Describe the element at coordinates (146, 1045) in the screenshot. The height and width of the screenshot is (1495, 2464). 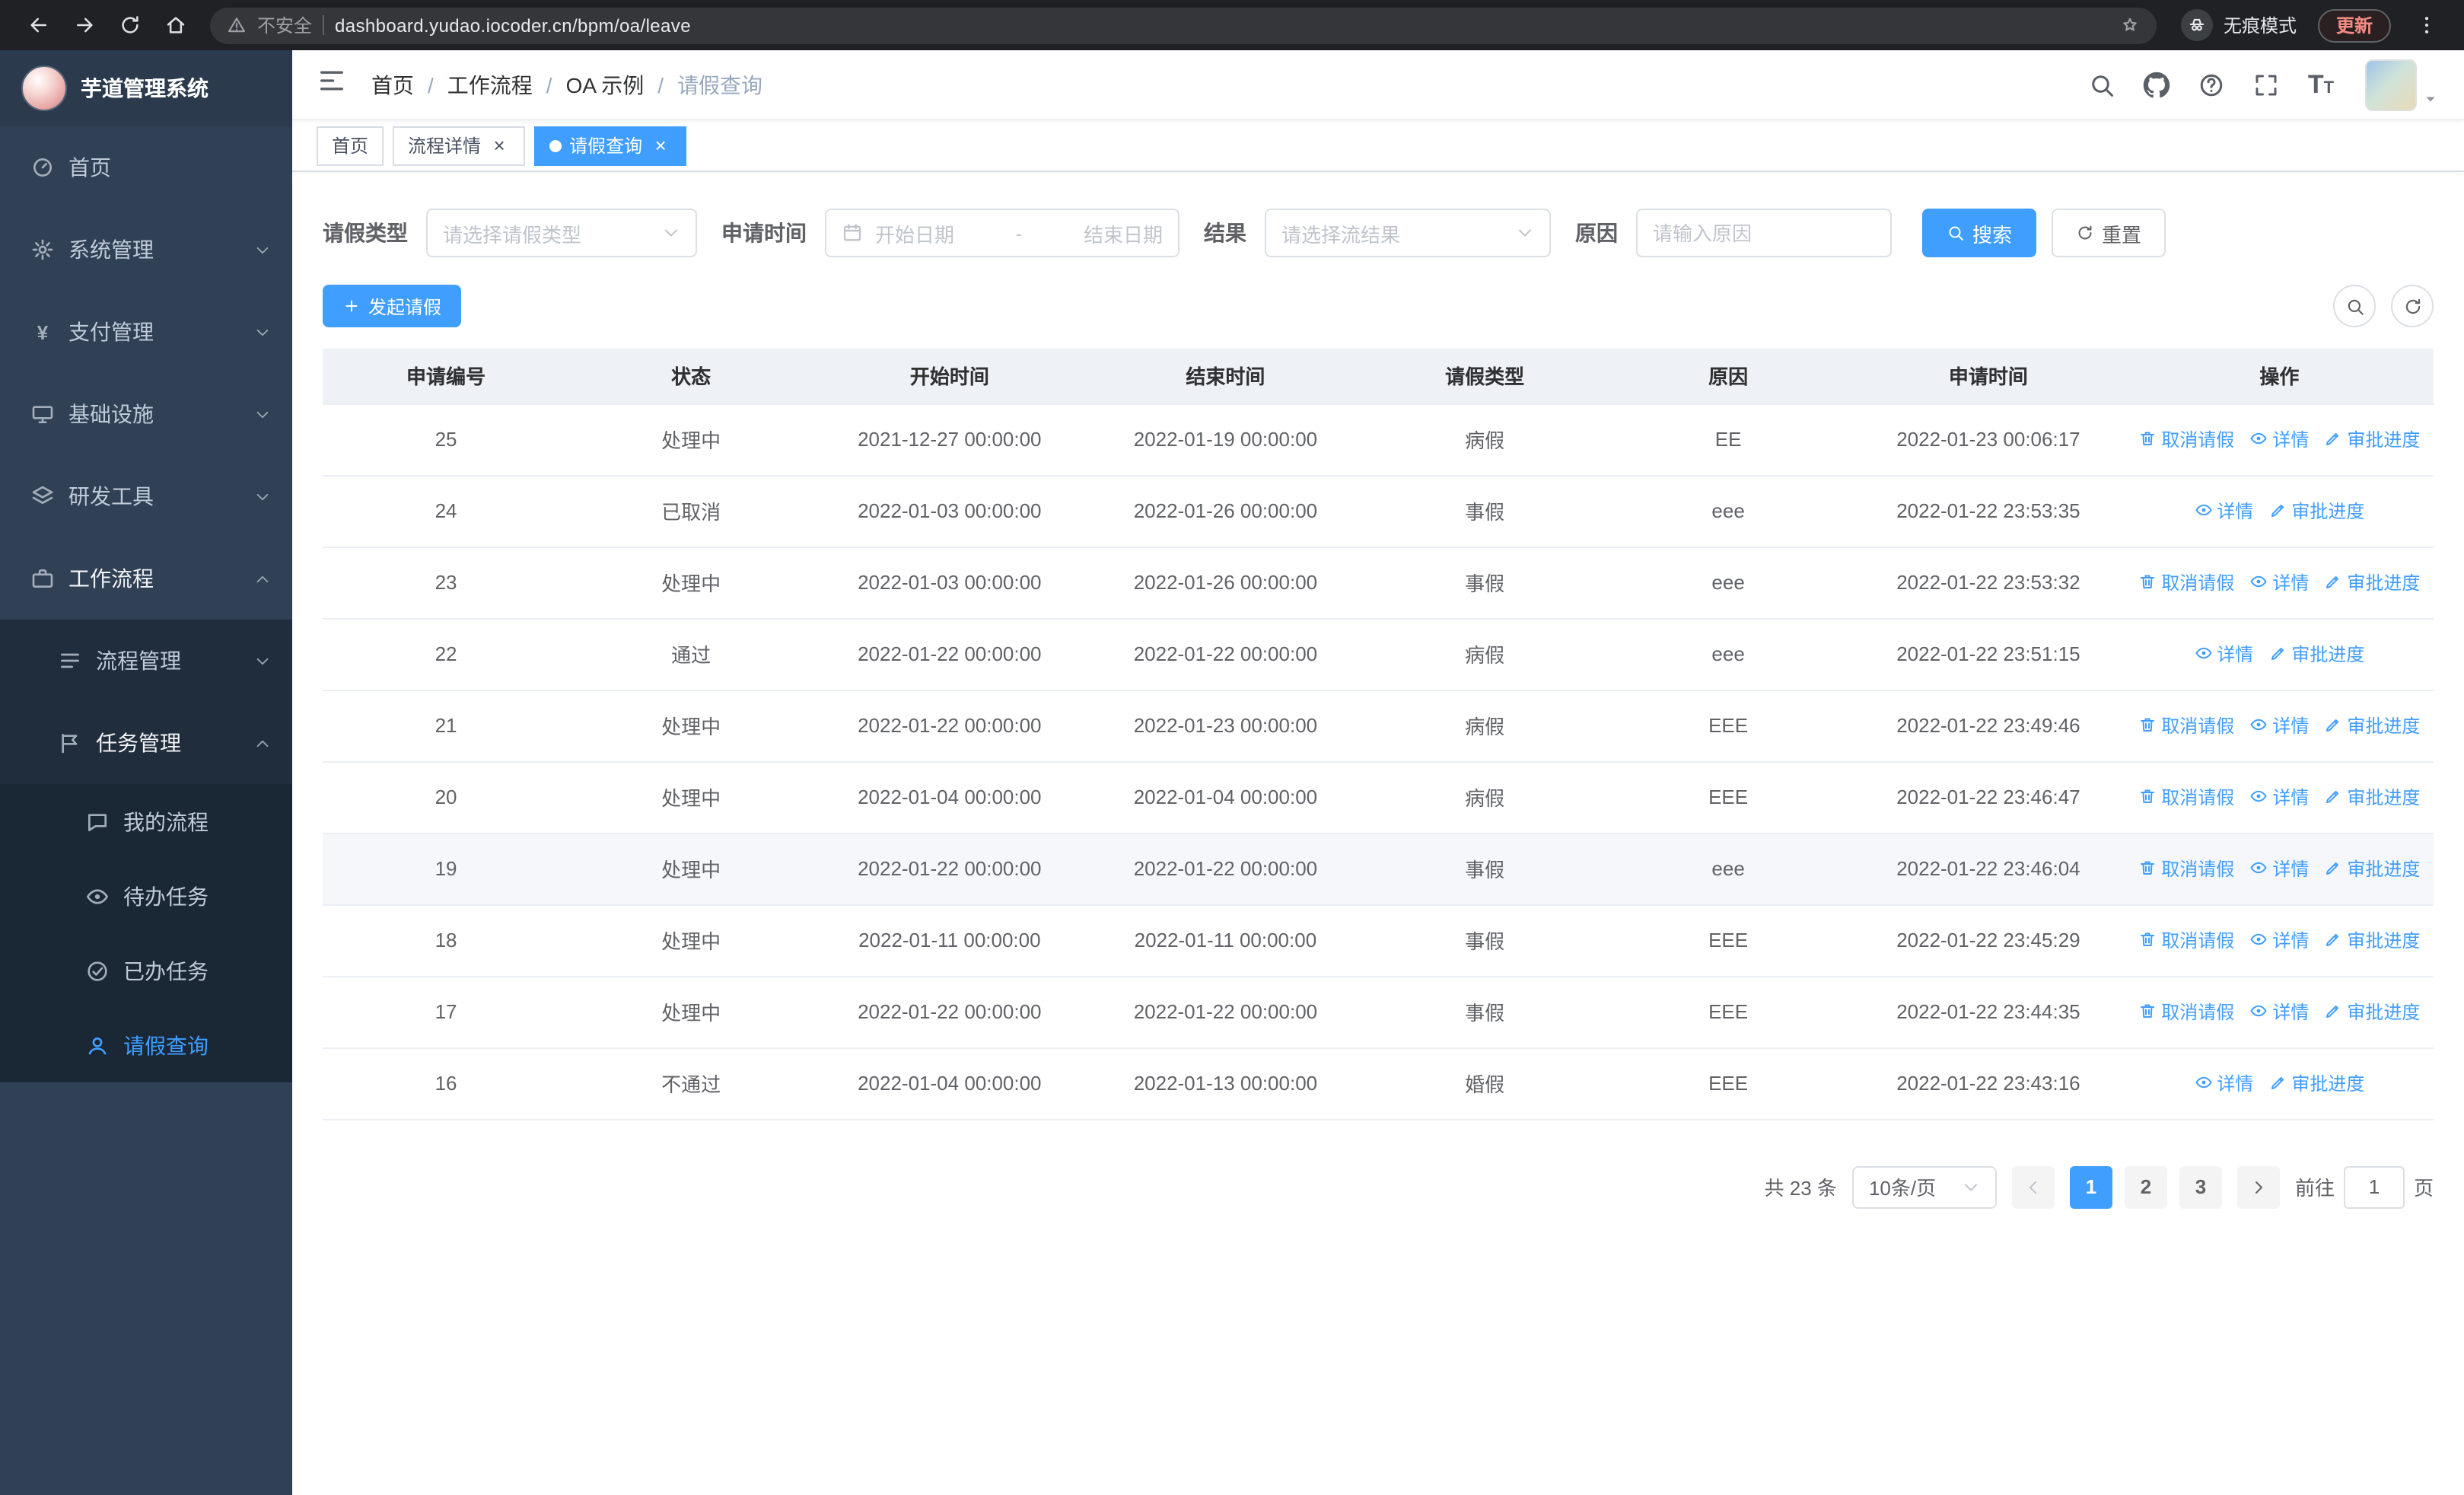
I see `sidebar-item-leave-query: 请假查询` at that location.